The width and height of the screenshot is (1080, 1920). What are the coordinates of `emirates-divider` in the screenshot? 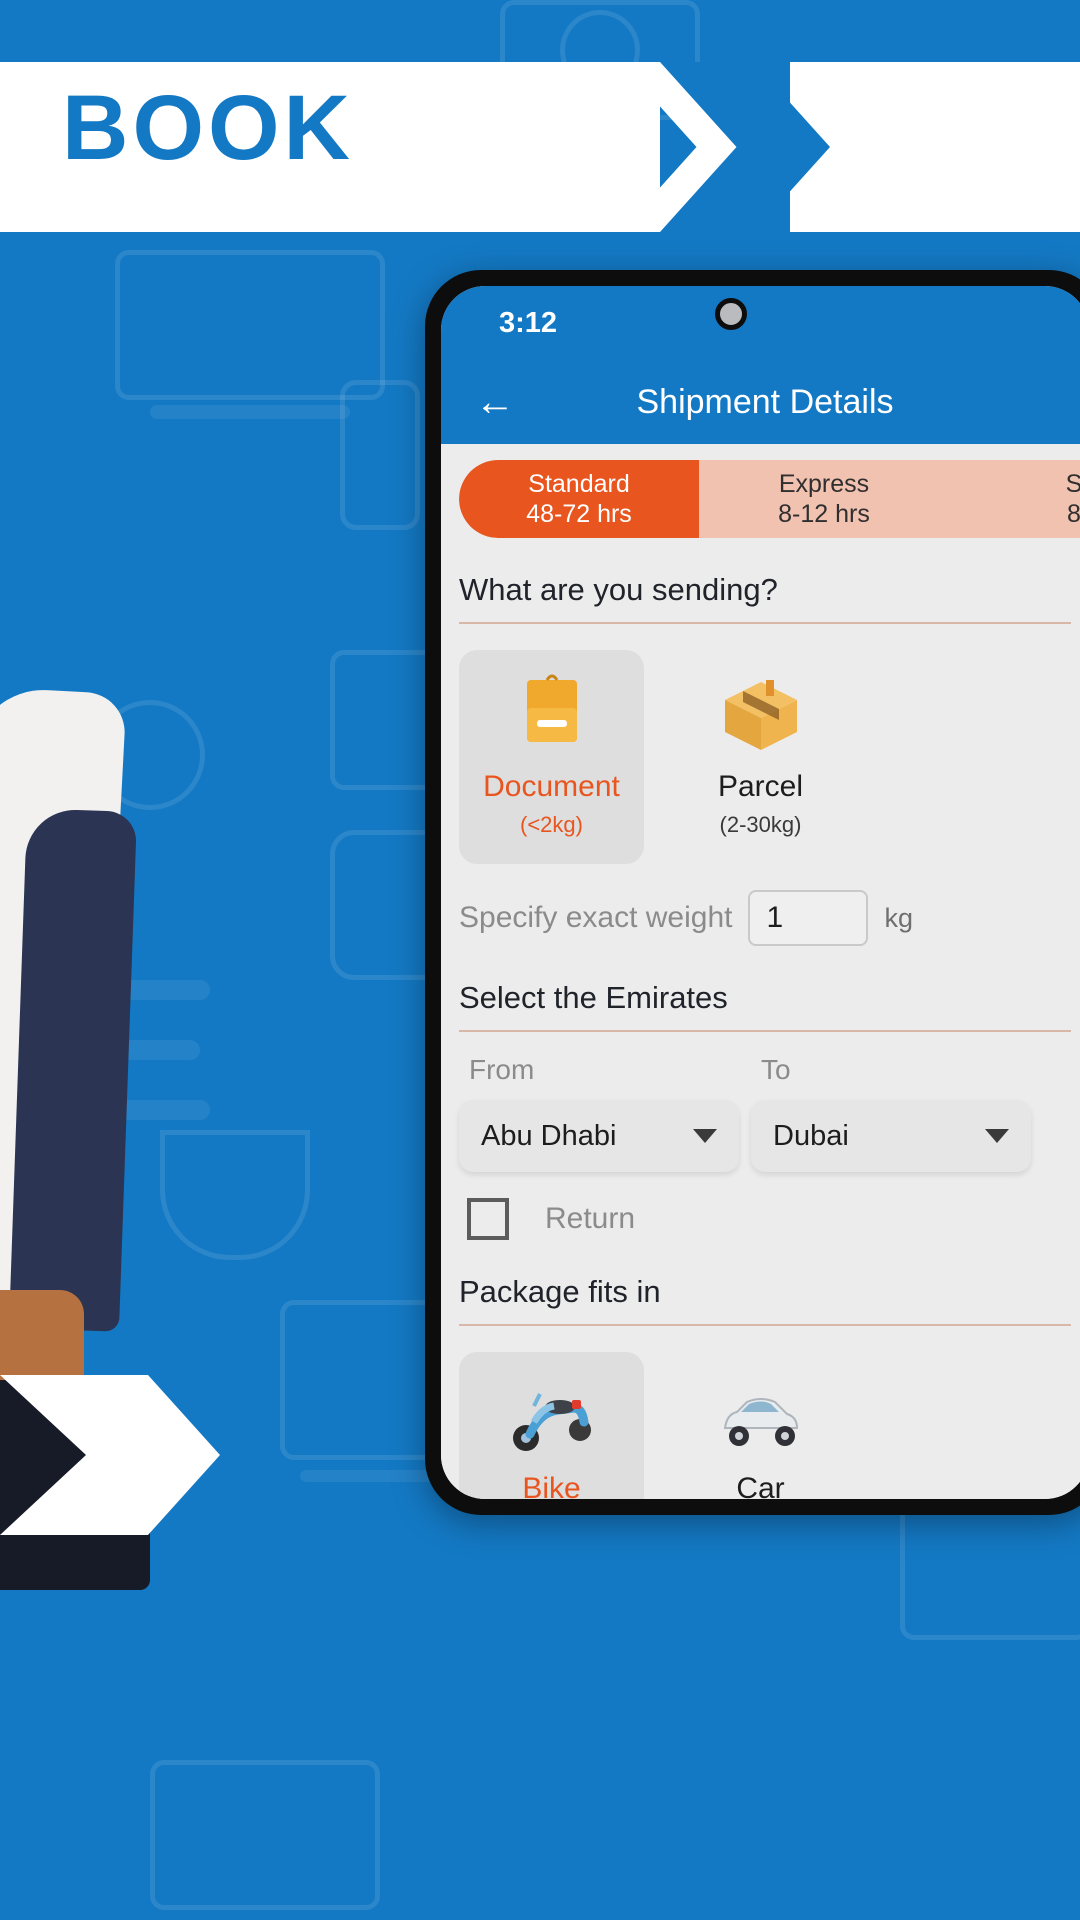 It's located at (765, 1031).